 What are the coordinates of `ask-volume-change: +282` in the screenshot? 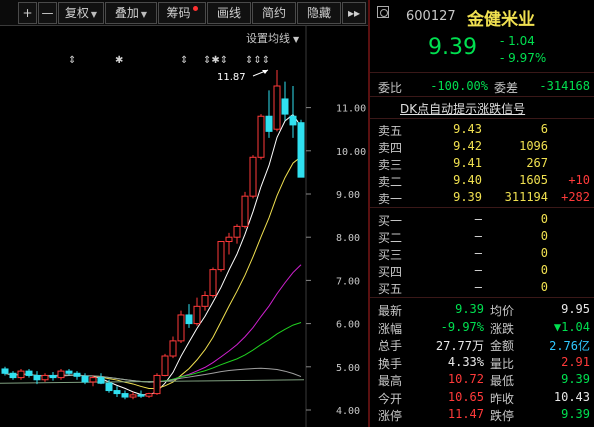 It's located at (575, 197).